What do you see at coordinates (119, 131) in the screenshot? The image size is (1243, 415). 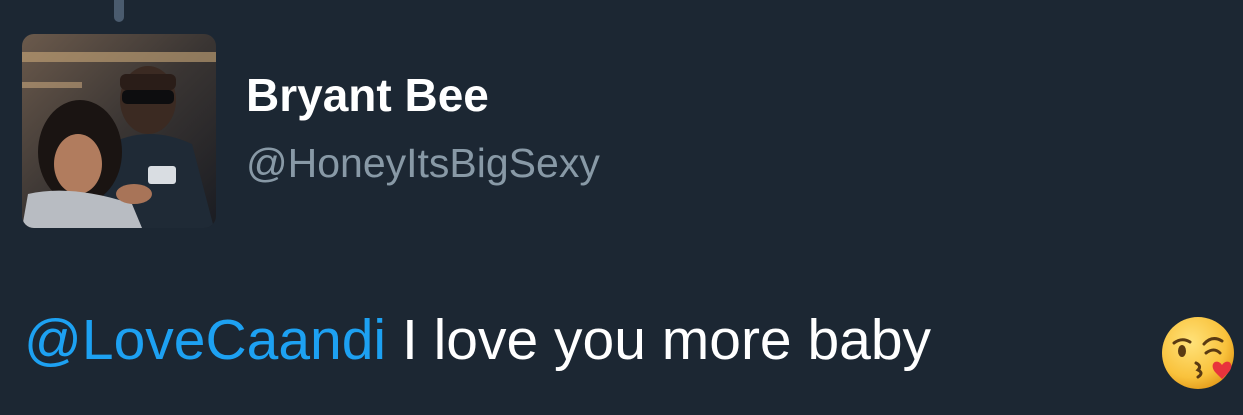 I see `avatar` at bounding box center [119, 131].